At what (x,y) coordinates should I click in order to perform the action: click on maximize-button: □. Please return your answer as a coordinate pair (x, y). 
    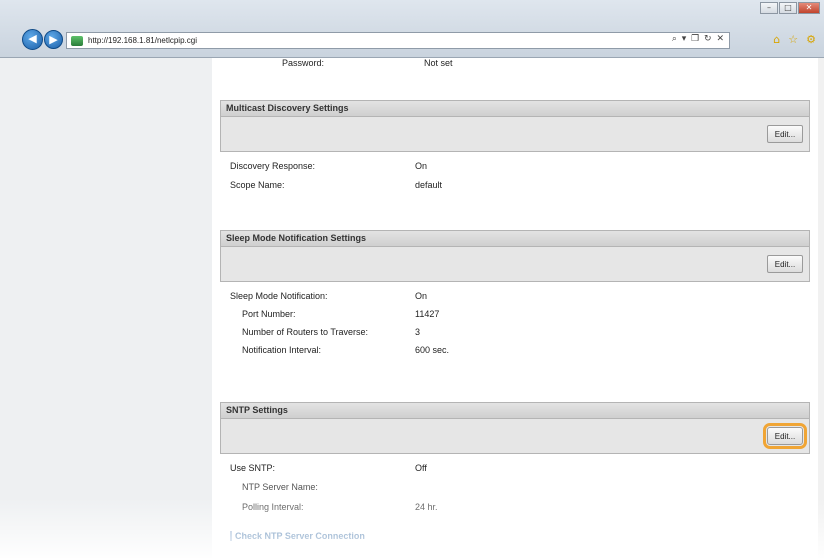
    Looking at the image, I should click on (788, 8).